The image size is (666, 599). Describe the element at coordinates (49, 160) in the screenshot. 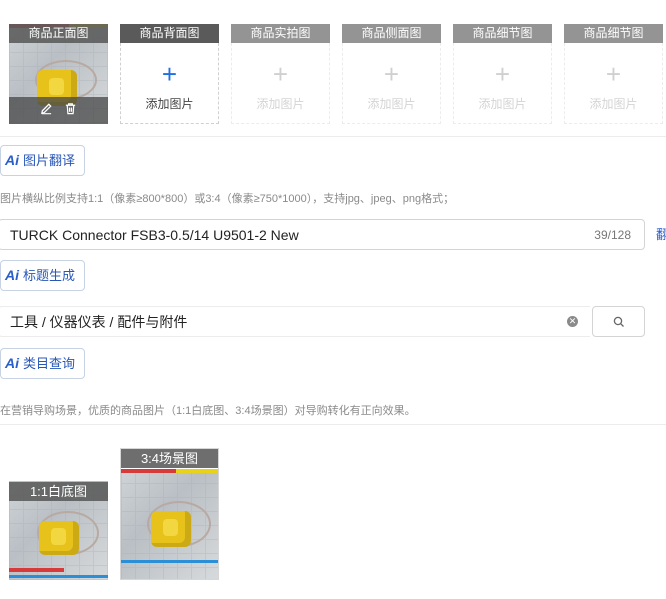

I see `image-translate-label: 图片翻译` at that location.